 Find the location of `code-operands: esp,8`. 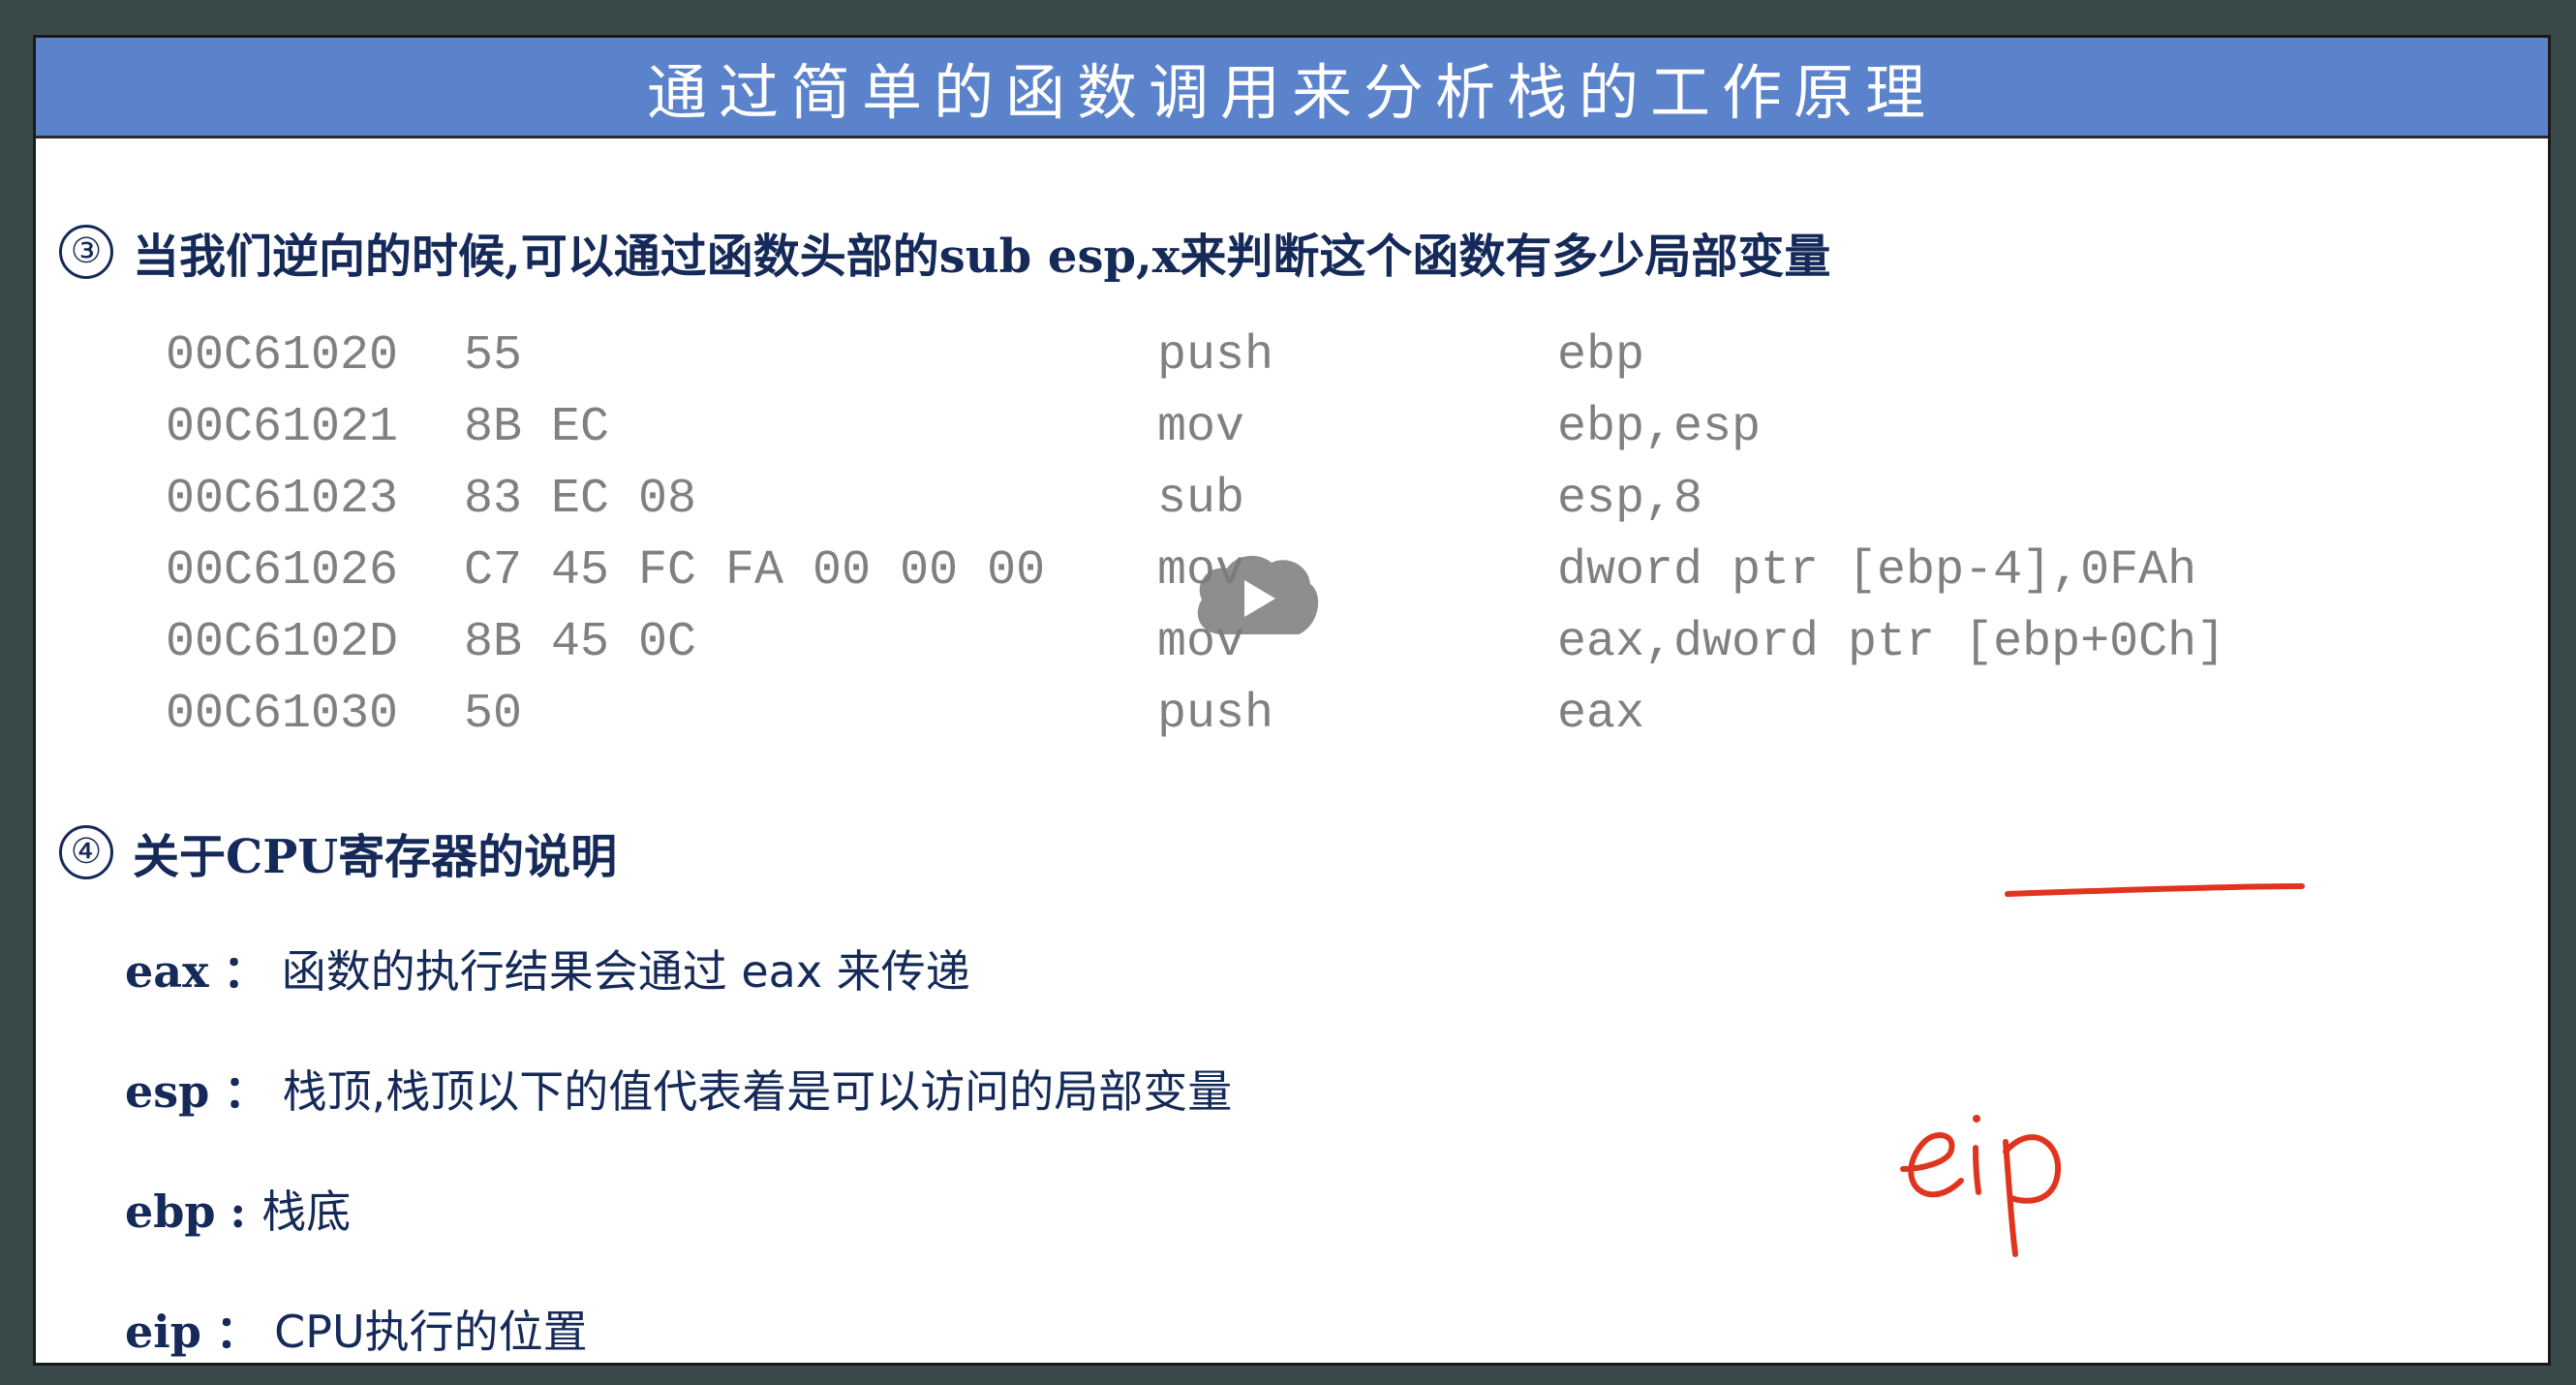

code-operands: esp,8 is located at coordinates (1630, 499).